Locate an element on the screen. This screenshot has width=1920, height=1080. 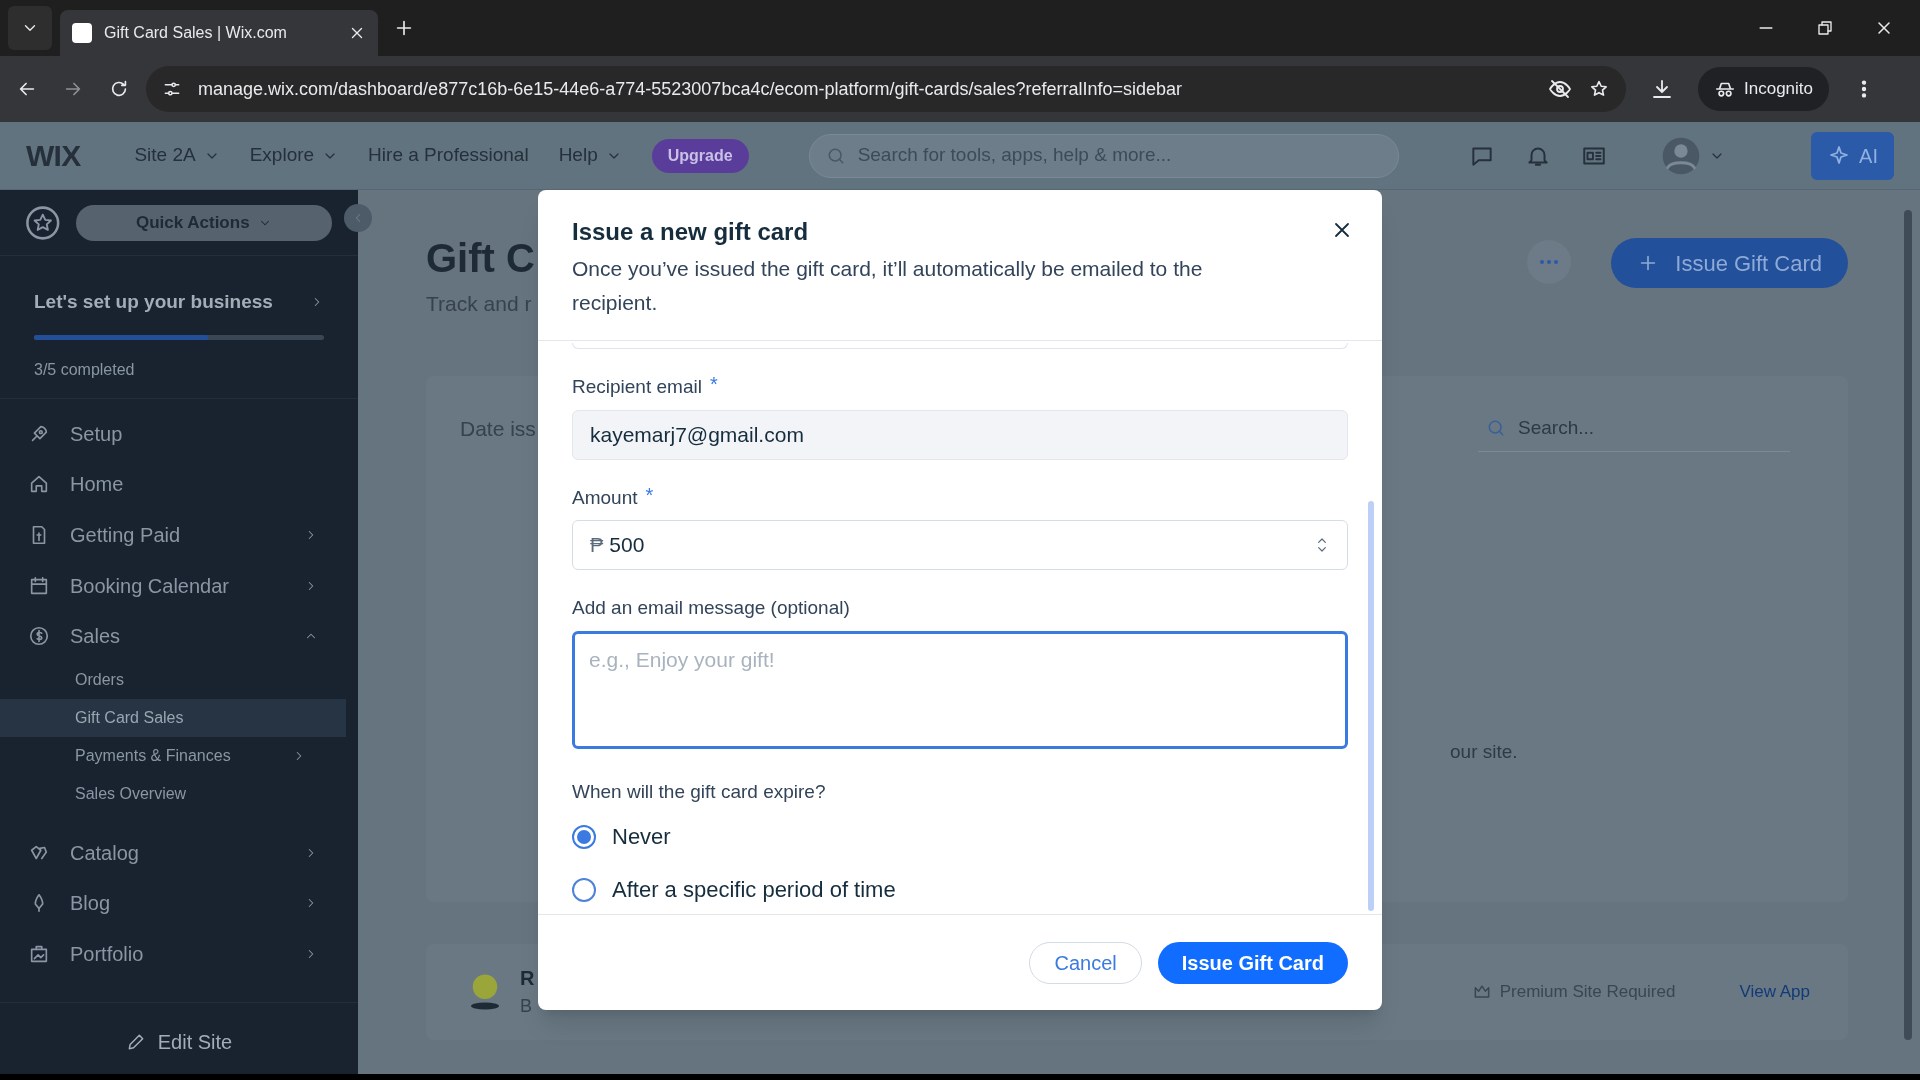
sidebar-subitem: Gift Card Sales is located at coordinates (173, 718).